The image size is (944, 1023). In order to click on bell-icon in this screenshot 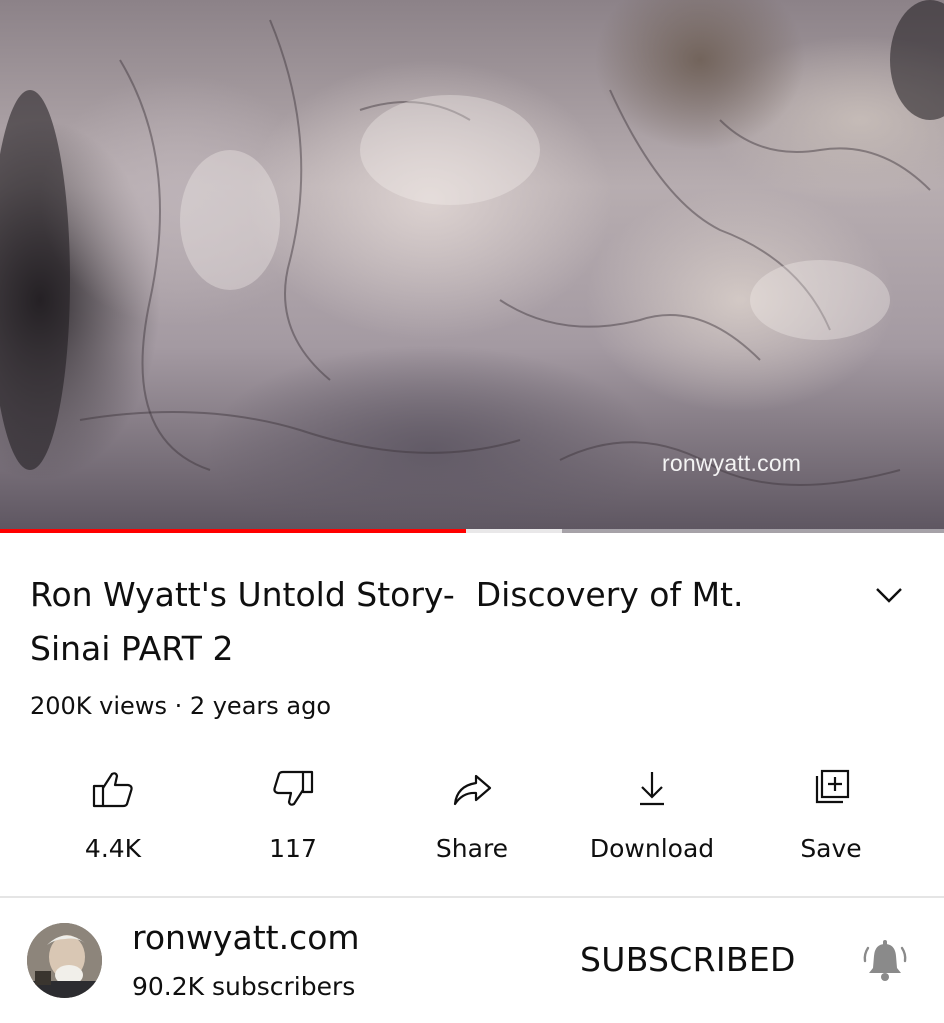, I will do `click(885, 961)`.